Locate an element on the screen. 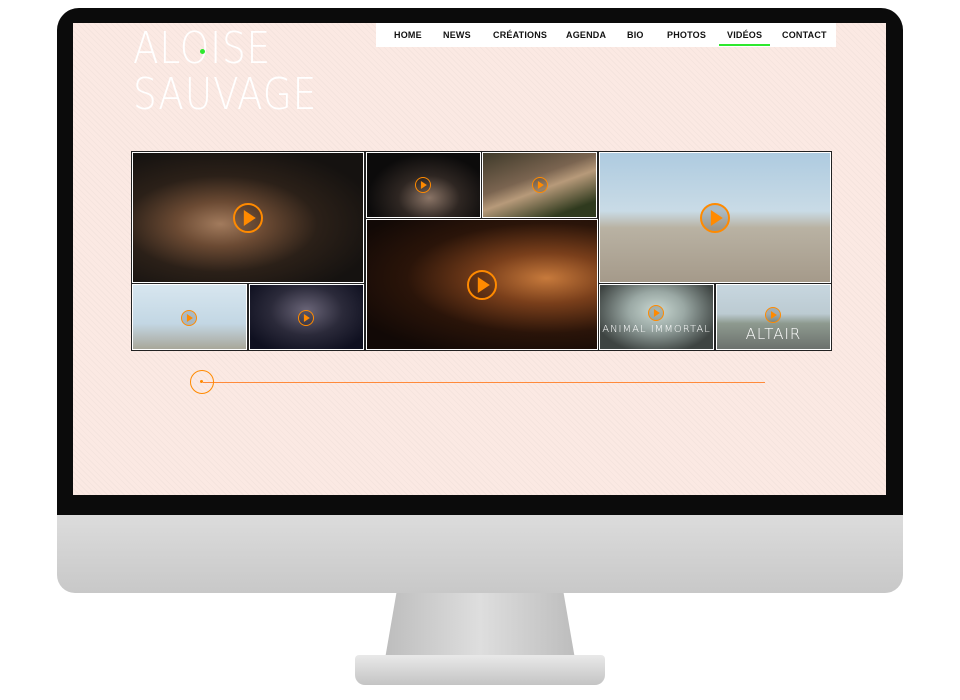 Image resolution: width=960 pixels, height=700 pixels. gallery-slider-track is located at coordinates (484, 382).